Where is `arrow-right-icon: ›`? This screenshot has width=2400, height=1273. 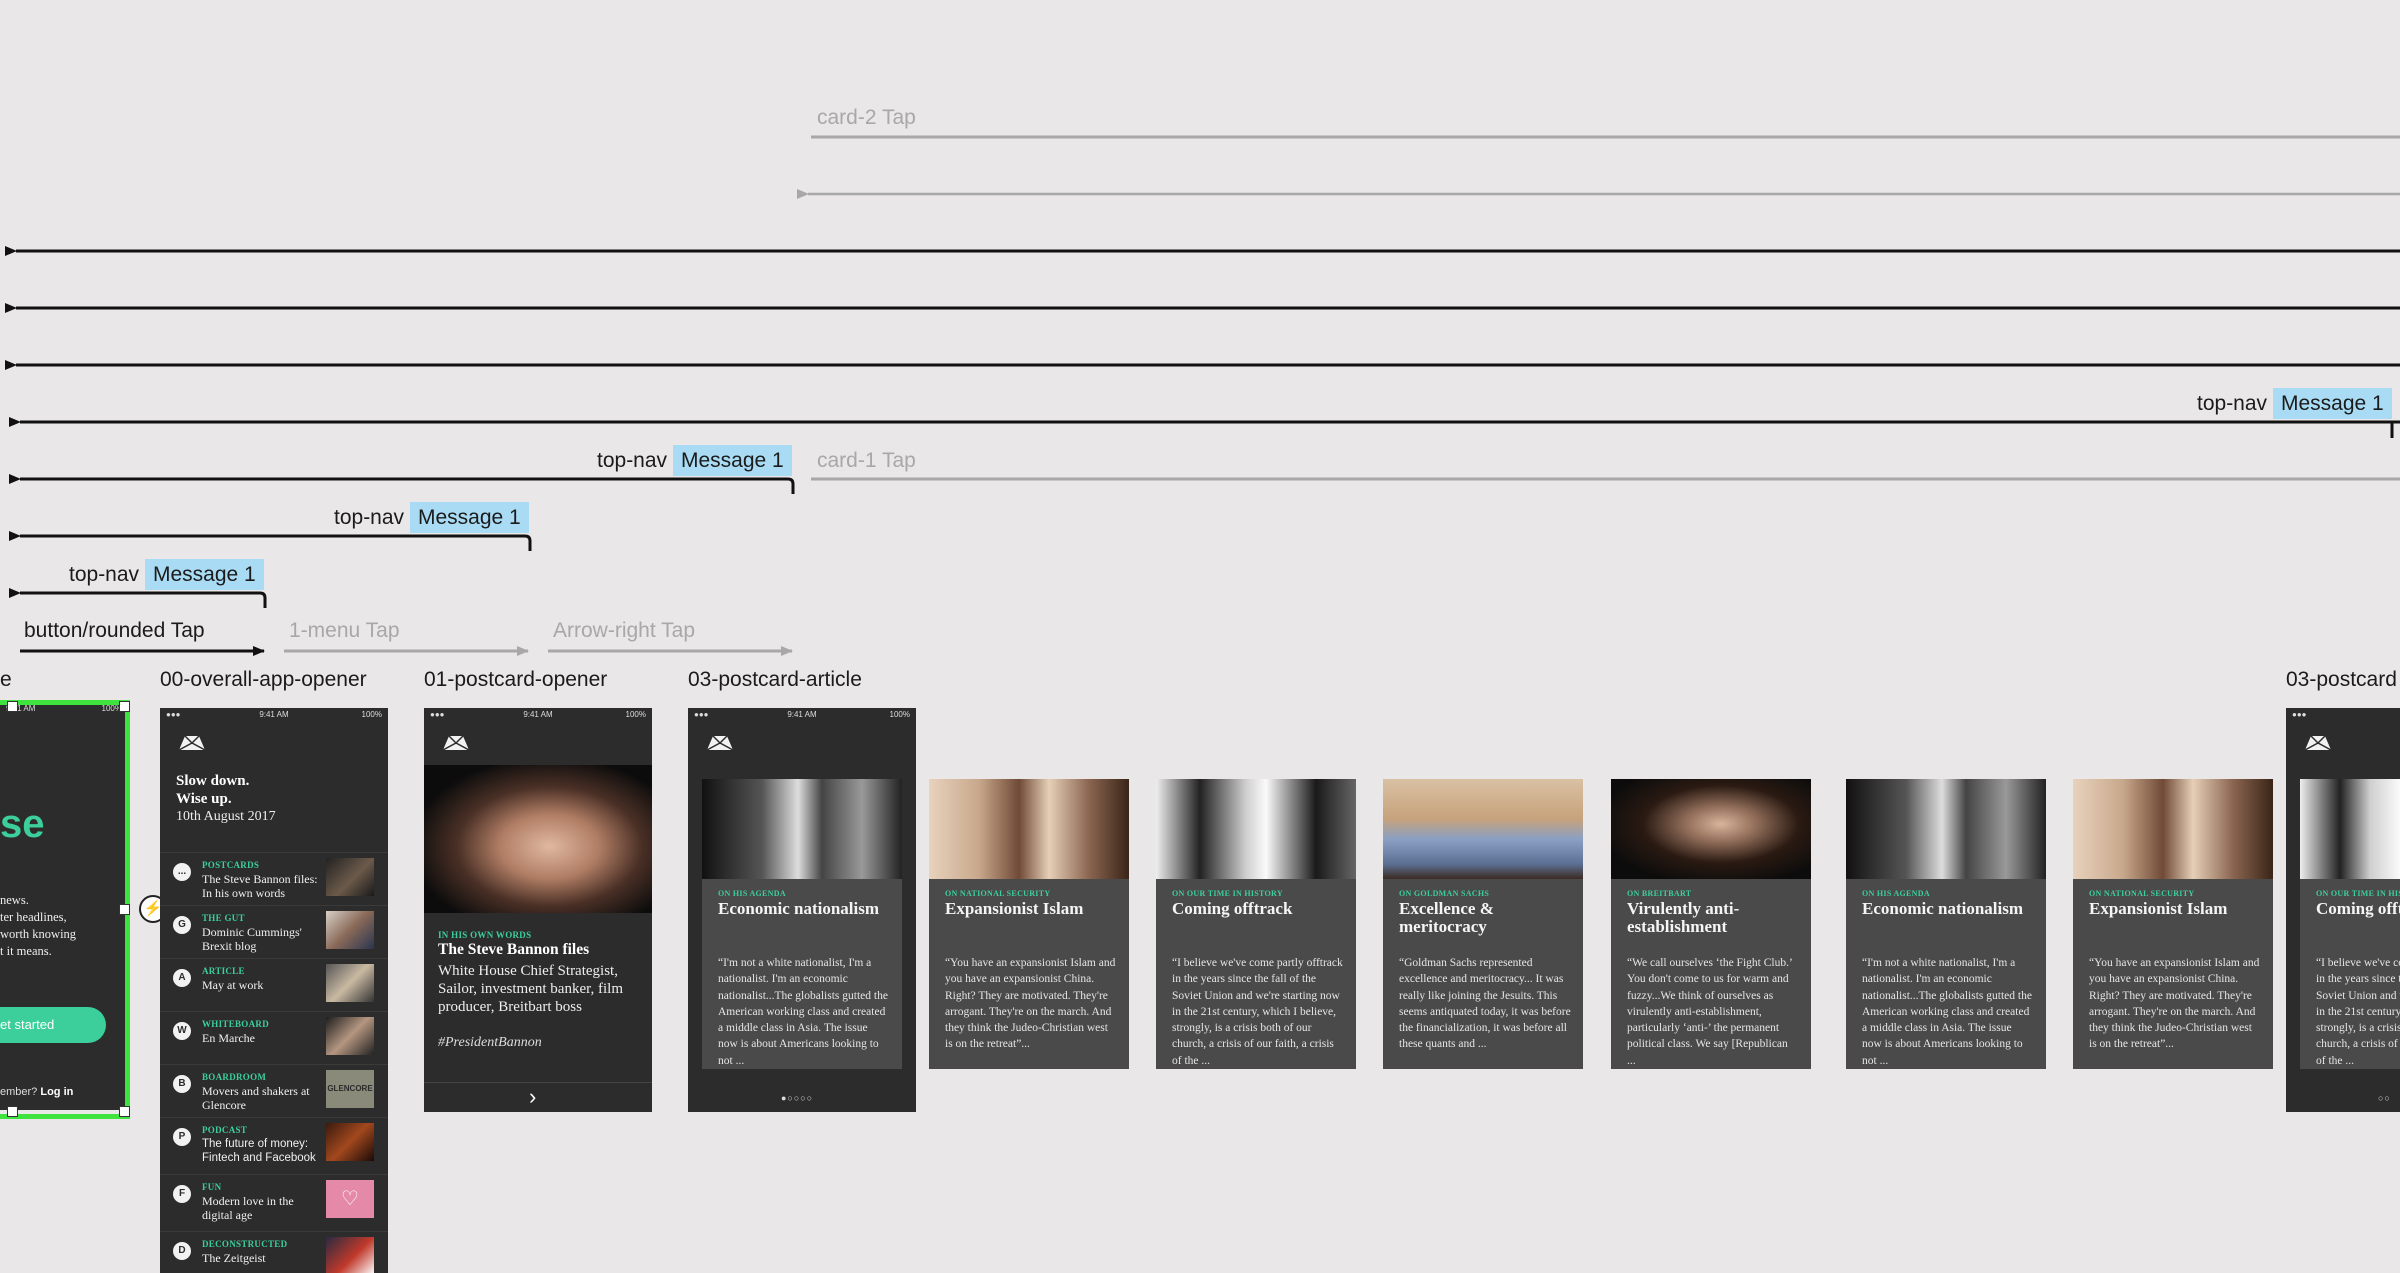
arrow-right-icon: › is located at coordinates (532, 1097).